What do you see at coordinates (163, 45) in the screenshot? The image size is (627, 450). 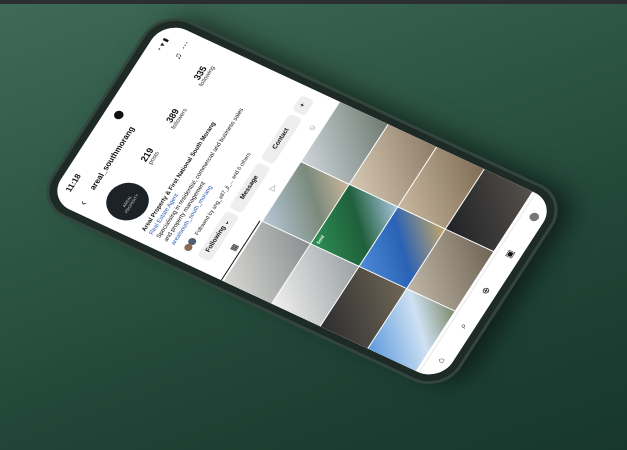 I see `status-icons: ◔ ▾ ▮` at bounding box center [163, 45].